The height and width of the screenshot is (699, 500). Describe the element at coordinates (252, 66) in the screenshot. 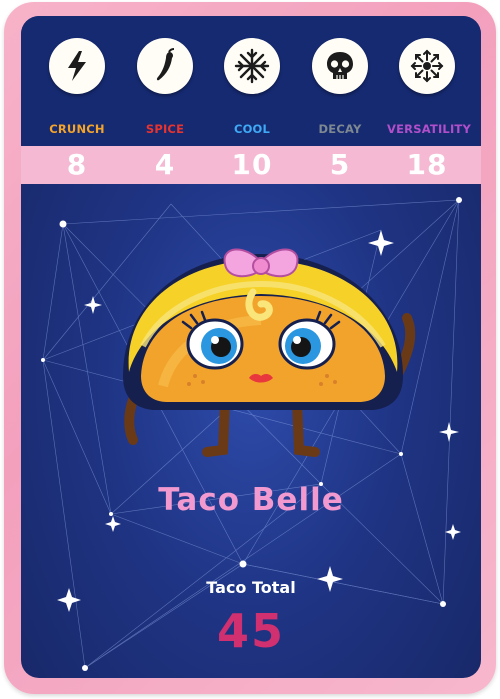

I see `snowflake-icon` at that location.